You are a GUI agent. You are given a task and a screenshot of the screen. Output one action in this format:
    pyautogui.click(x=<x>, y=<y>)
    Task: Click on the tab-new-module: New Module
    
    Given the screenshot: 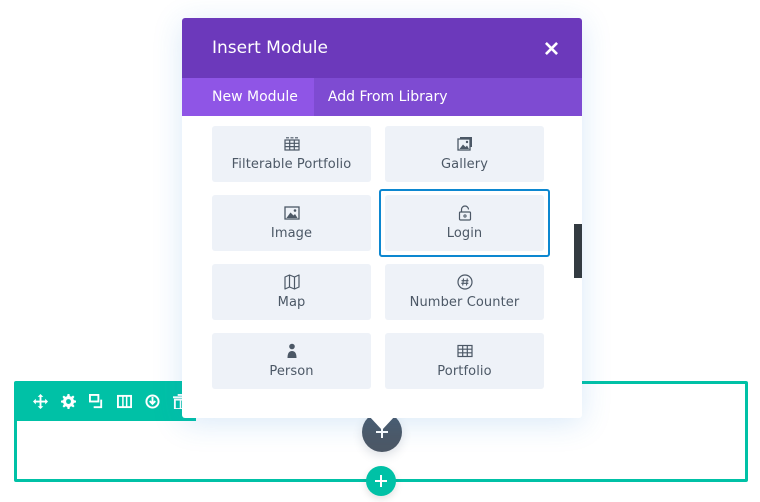 What is the action you would take?
    pyautogui.click(x=248, y=97)
    